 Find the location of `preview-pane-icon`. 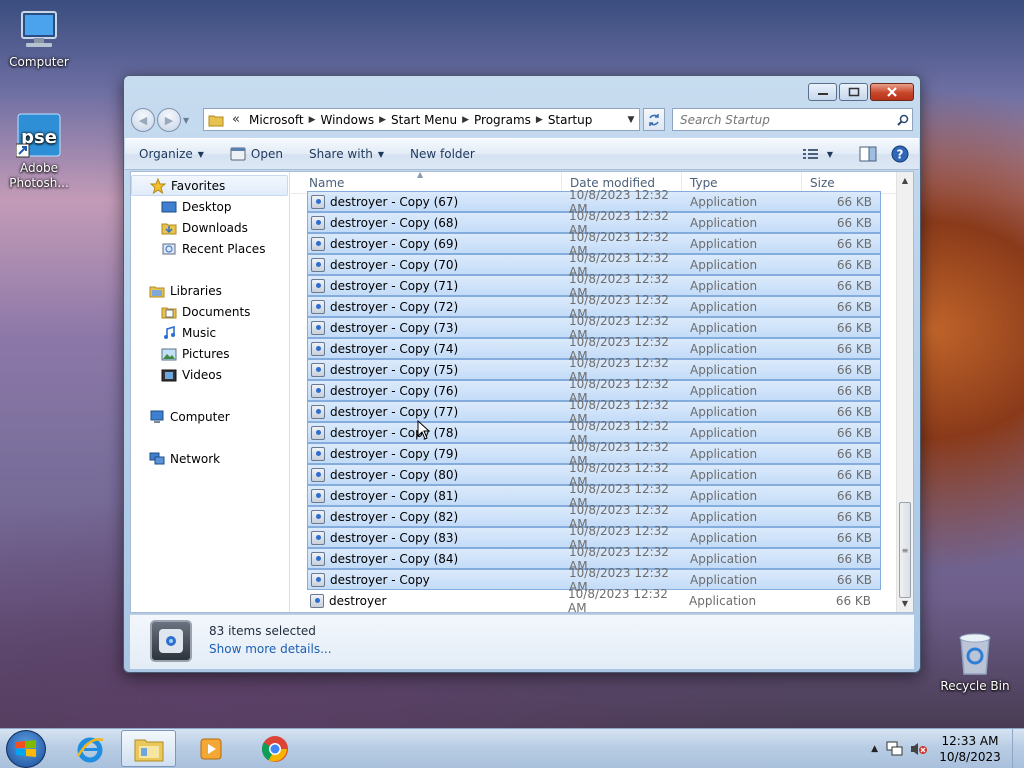

preview-pane-icon is located at coordinates (868, 154).